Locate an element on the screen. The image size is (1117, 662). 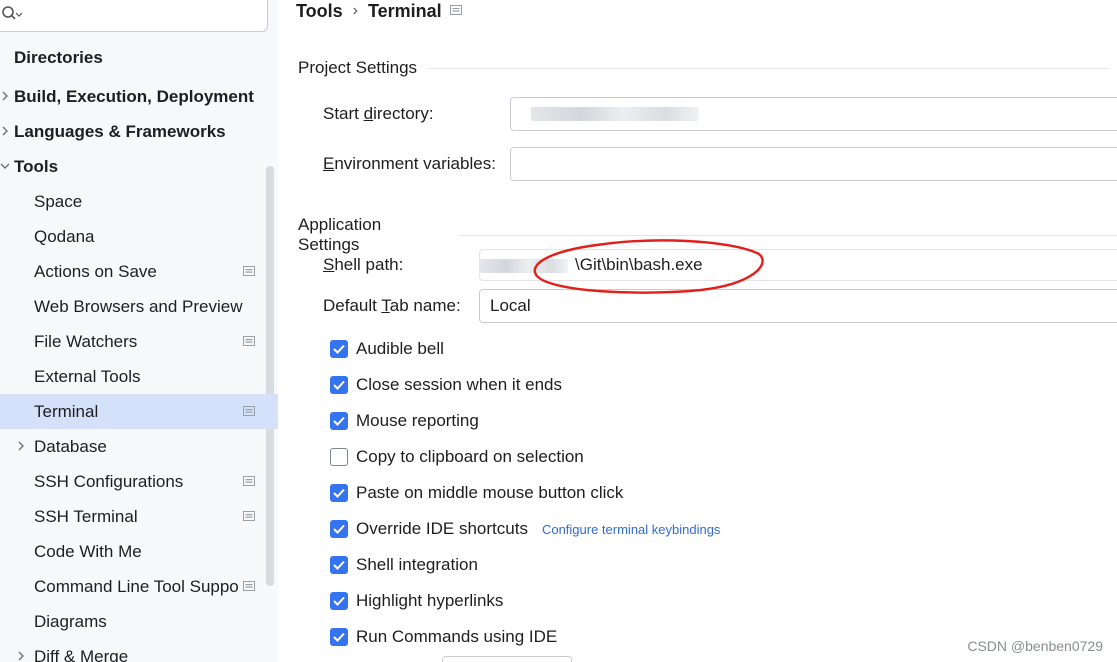
sidebar-item-build-execution-deployment: Build, Execution, Deployment is located at coordinates (139, 96).